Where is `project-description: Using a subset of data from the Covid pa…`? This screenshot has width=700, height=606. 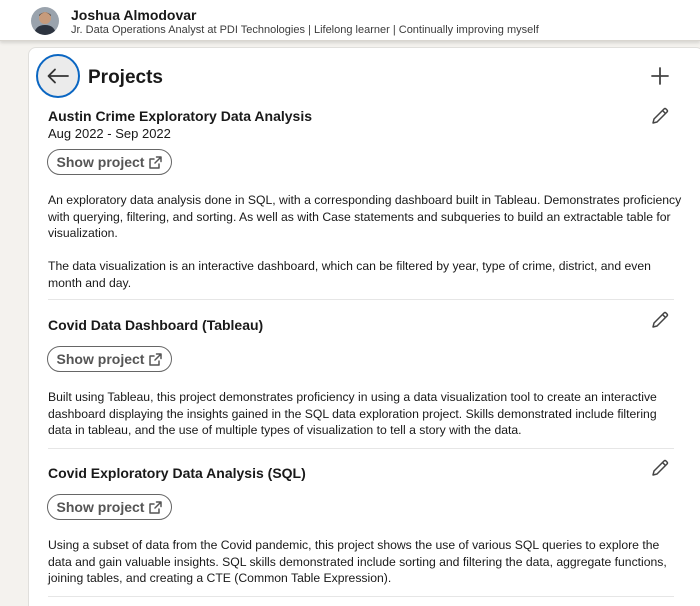
project-description: Using a subset of data from the Covid pa… is located at coordinates (362, 562).